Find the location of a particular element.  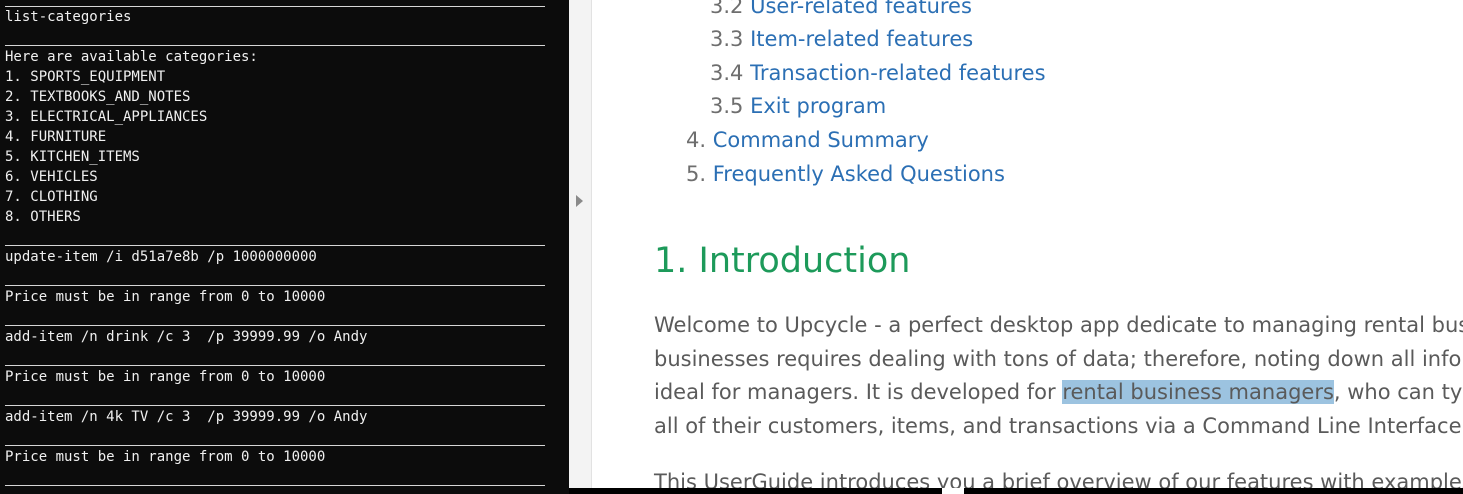

section-heading: 1. Introduction is located at coordinates (782, 261).